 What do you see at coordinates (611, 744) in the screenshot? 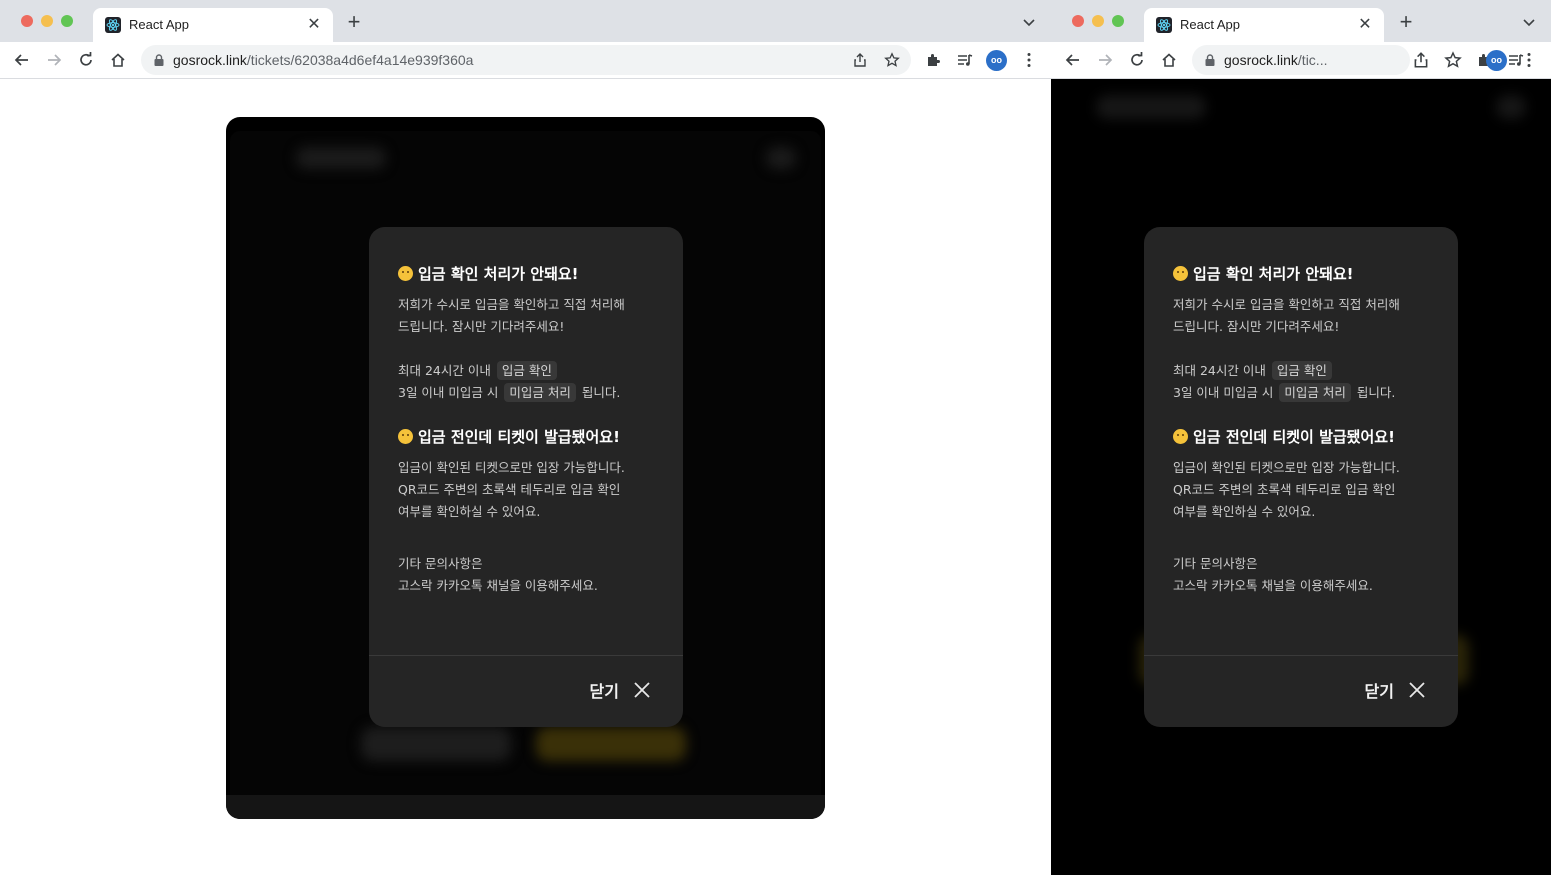
I see `blurred-primary-button` at bounding box center [611, 744].